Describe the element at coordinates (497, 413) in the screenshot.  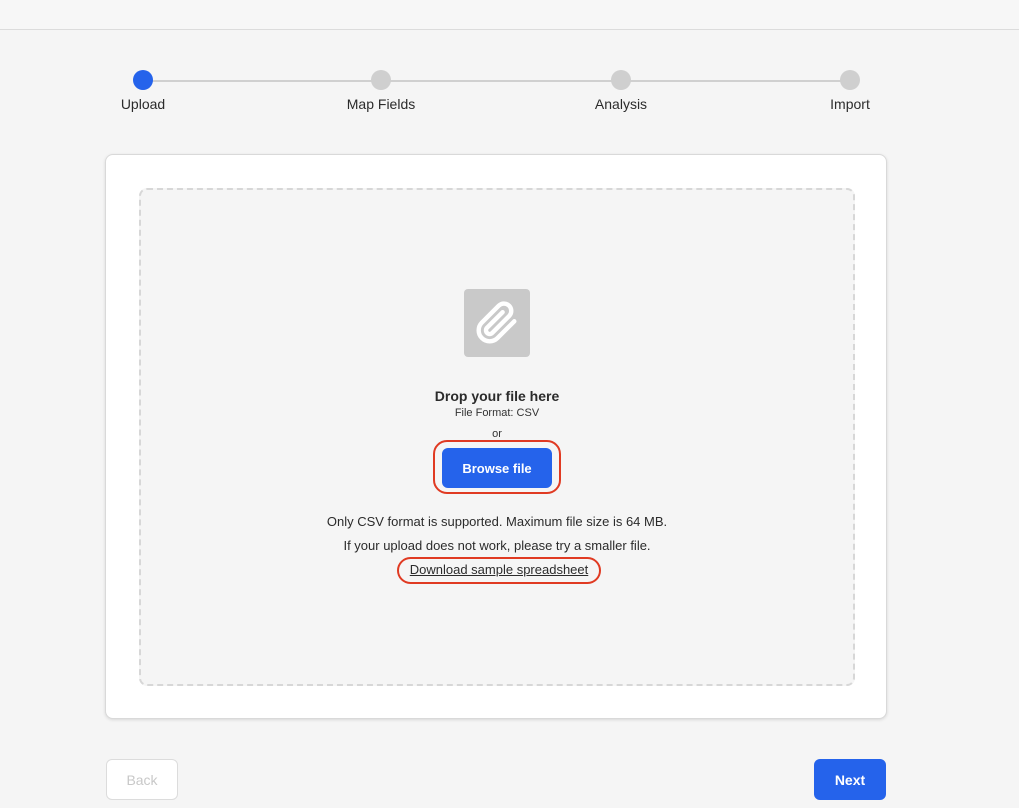
I see `file-format-text: File Format: CSV` at that location.